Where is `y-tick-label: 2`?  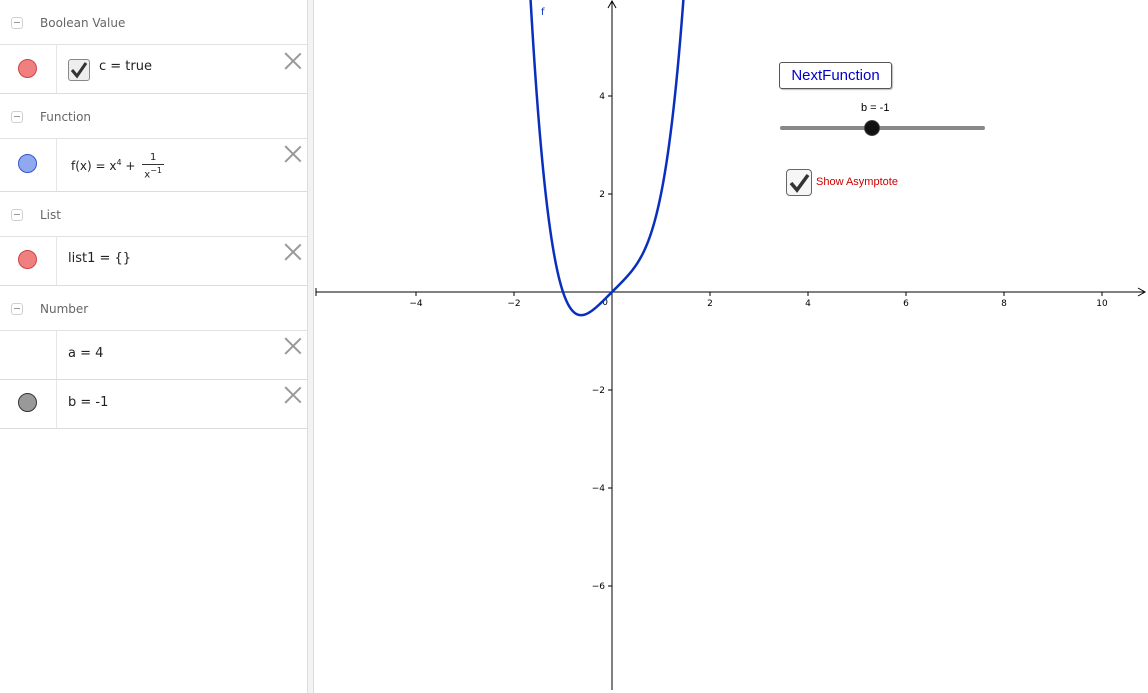 y-tick-label: 2 is located at coordinates (602, 195).